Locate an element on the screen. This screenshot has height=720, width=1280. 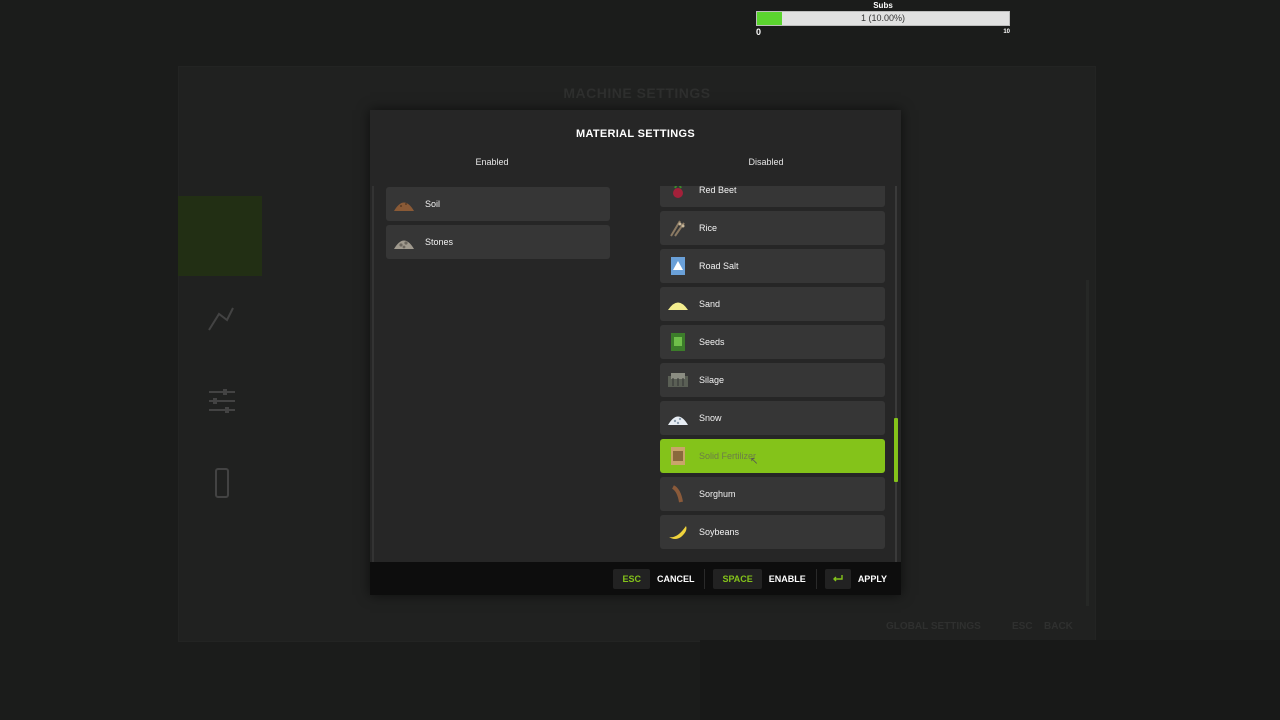
material-label: Soil is located at coordinates (433, 204).